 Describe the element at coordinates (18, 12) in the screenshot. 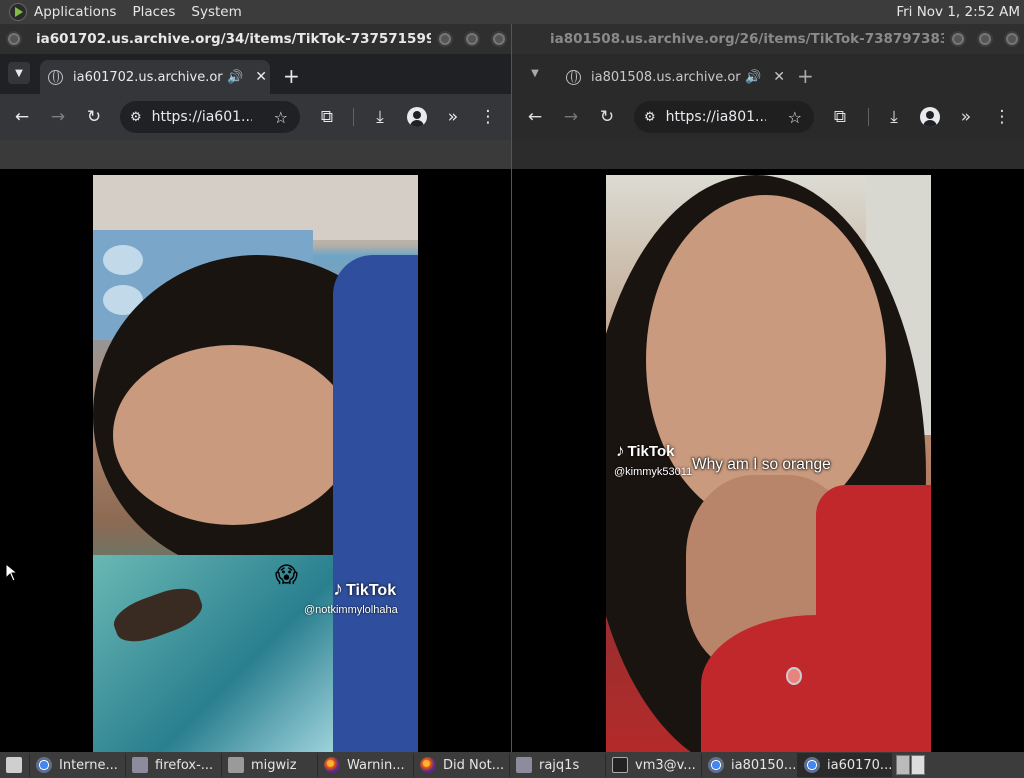

I see `distro-logo-icon` at that location.